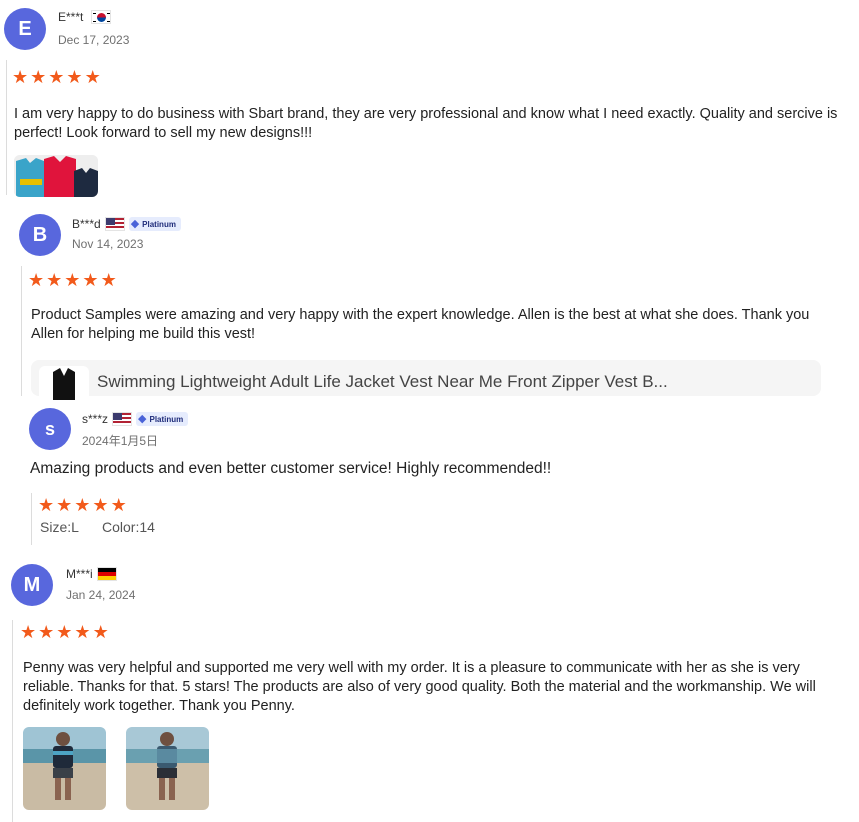 The width and height of the screenshot is (859, 822). I want to click on review-date: Jan 24, 2024, so click(101, 595).